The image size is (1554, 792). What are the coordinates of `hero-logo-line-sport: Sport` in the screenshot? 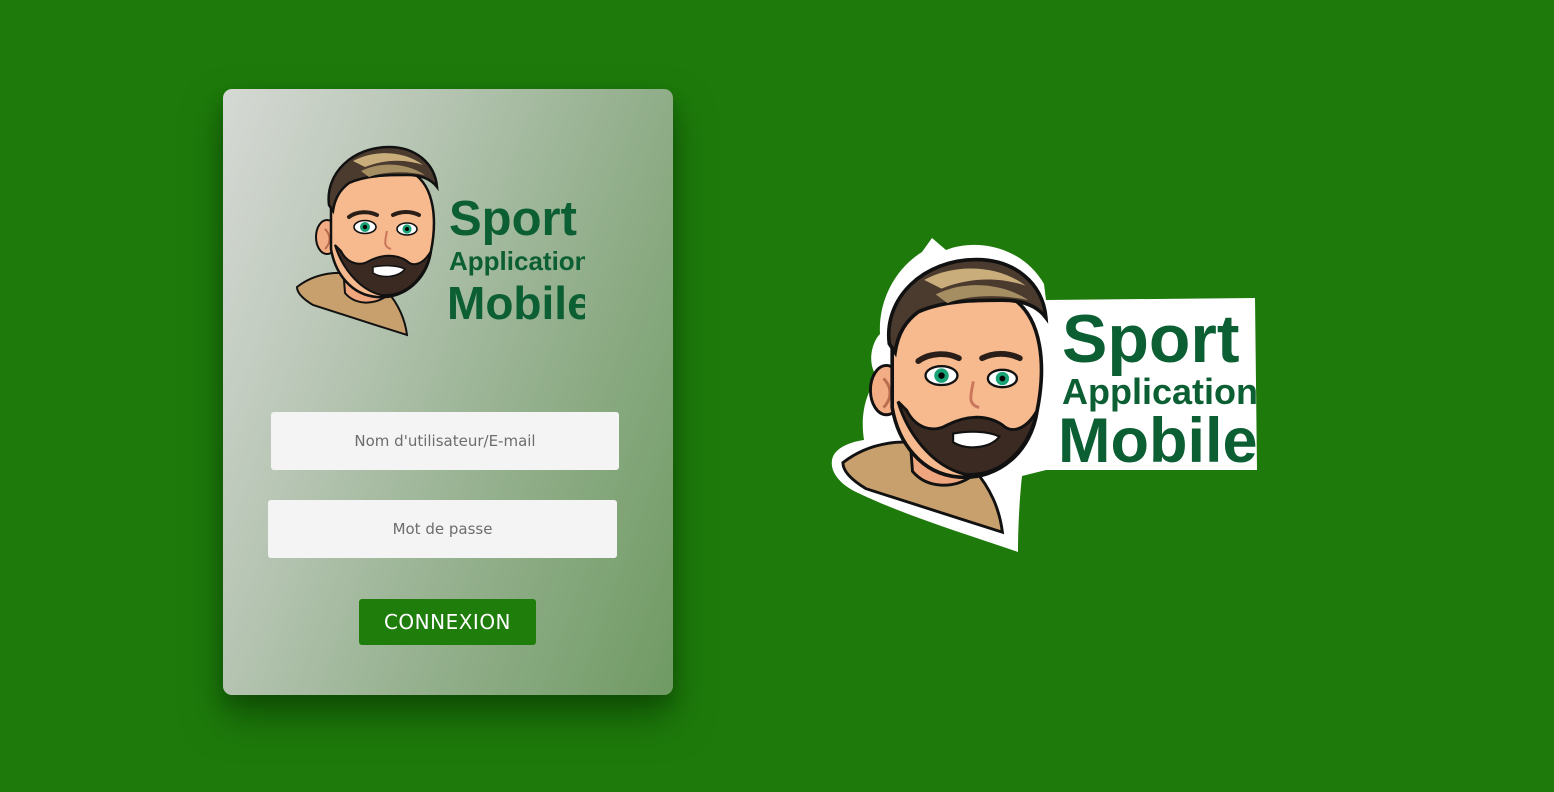 It's located at (1151, 339).